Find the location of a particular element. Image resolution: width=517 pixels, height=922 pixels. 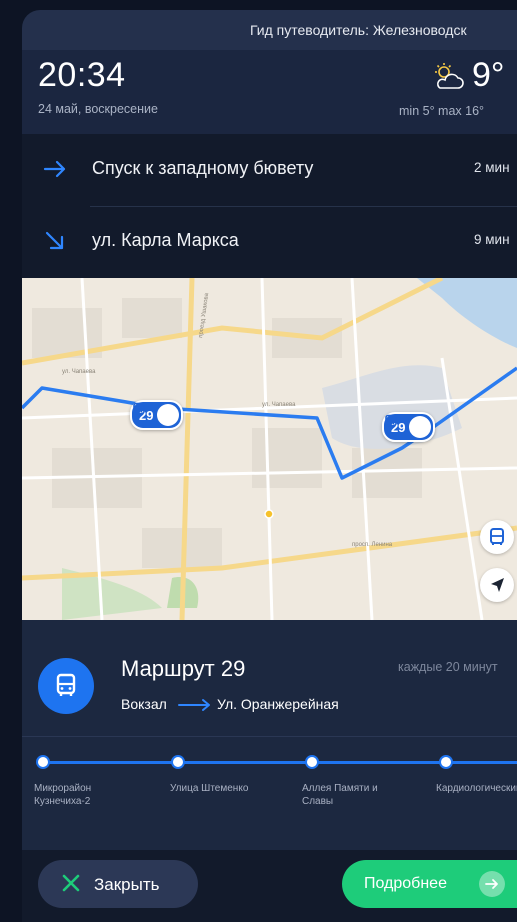

navigation-arrow-icon is located at coordinates (497, 585).